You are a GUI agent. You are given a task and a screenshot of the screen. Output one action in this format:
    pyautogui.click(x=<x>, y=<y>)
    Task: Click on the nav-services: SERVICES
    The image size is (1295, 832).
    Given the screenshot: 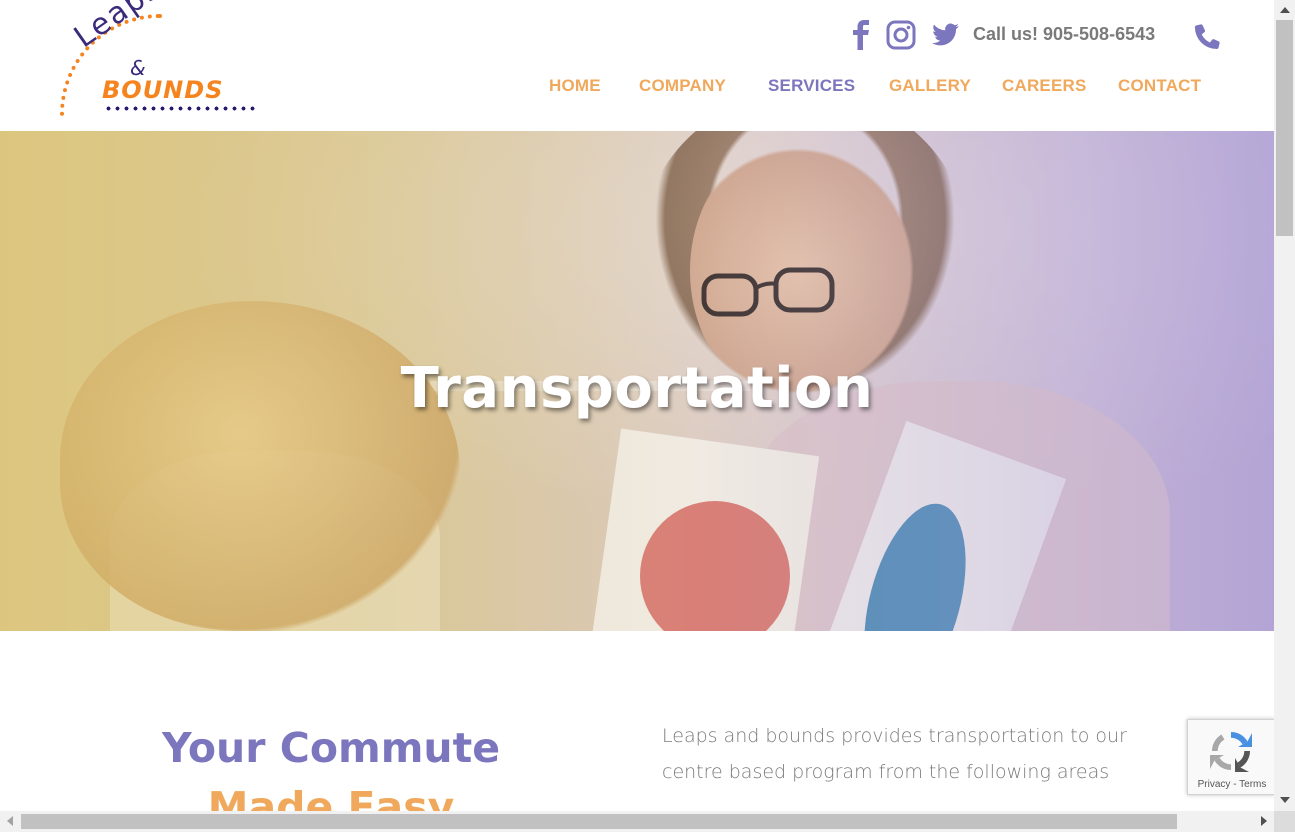 What is the action you would take?
    pyautogui.click(x=811, y=86)
    